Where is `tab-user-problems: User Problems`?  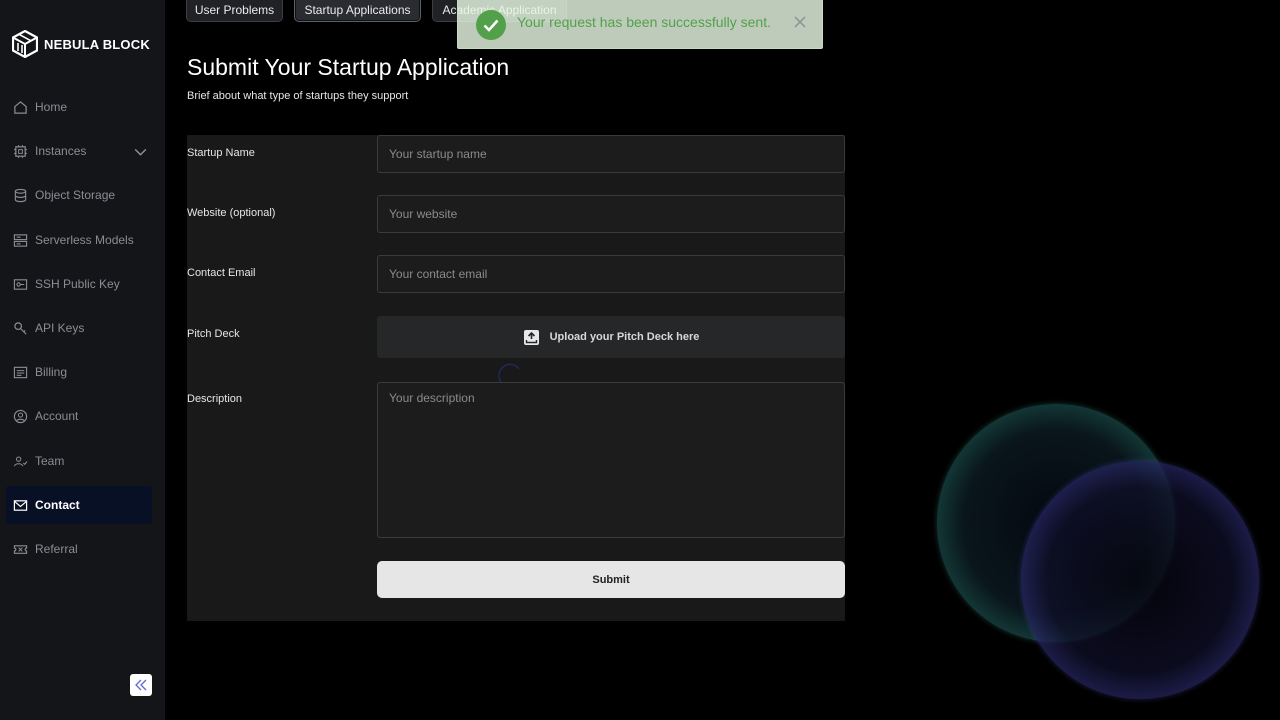
tab-user-problems: User Problems is located at coordinates (234, 11).